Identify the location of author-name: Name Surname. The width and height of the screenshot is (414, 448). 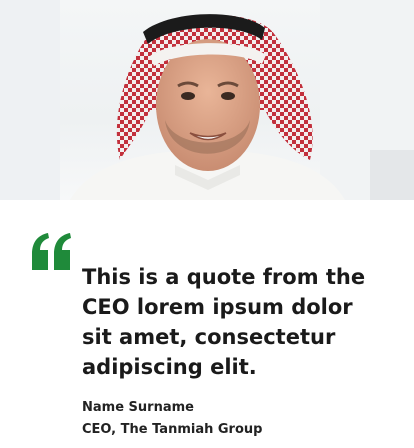
(138, 407).